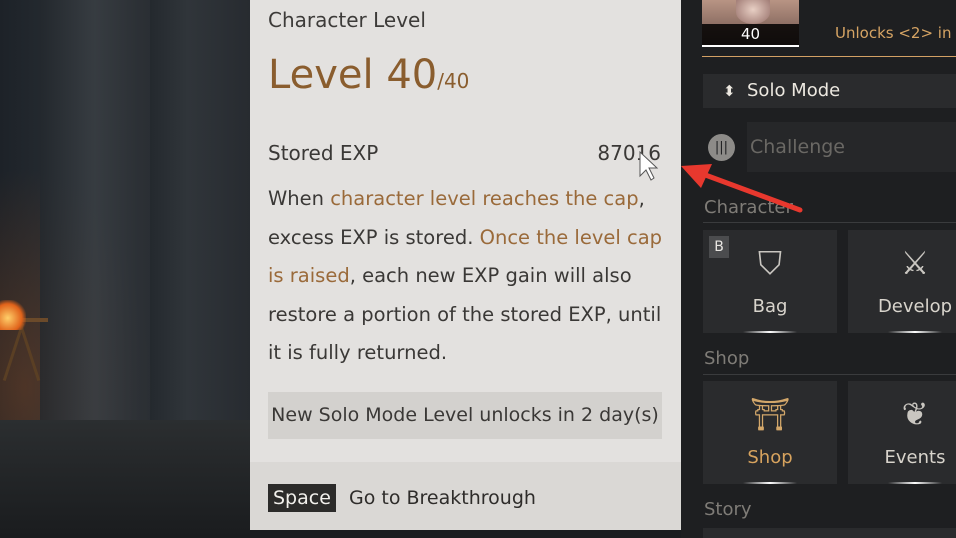 Image resolution: width=956 pixels, height=538 pixels. What do you see at coordinates (915, 306) in the screenshot?
I see `develop-label: Develop` at bounding box center [915, 306].